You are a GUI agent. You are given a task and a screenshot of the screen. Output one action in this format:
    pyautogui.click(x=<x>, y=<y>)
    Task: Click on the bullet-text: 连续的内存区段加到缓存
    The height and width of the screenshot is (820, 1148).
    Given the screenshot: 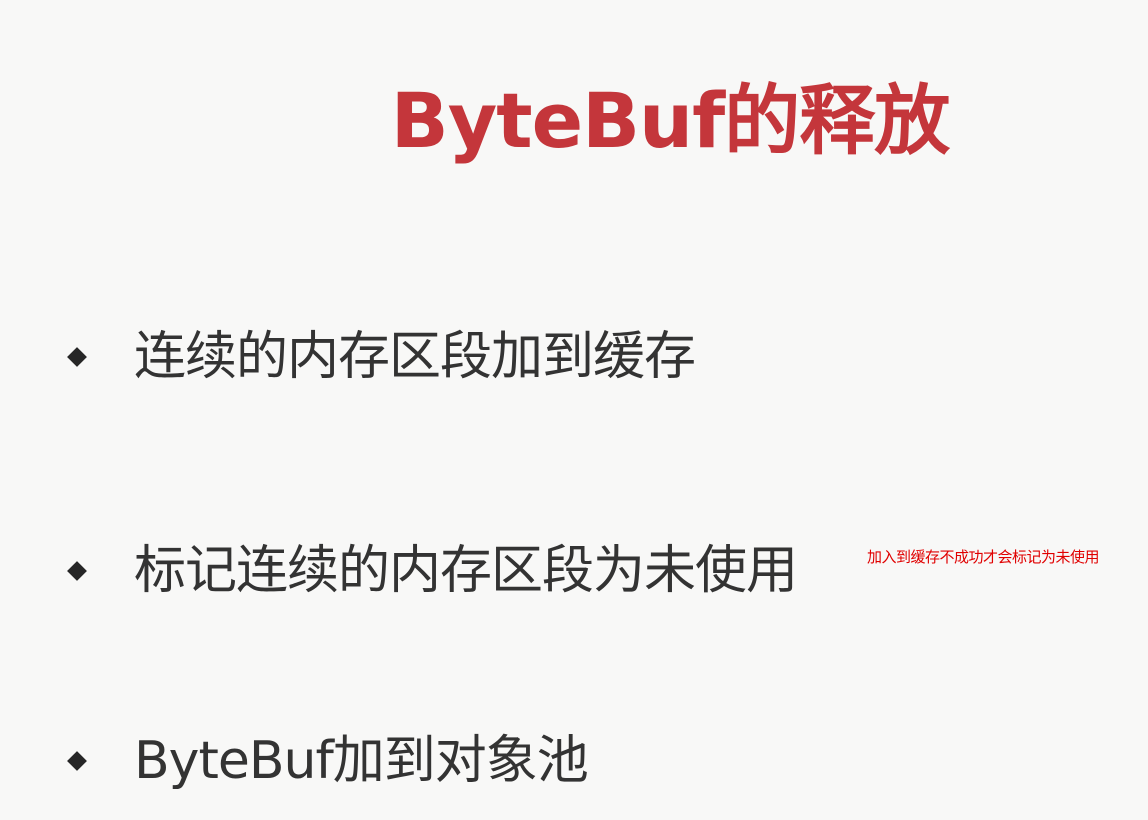 What is the action you would take?
    pyautogui.click(x=415, y=357)
    